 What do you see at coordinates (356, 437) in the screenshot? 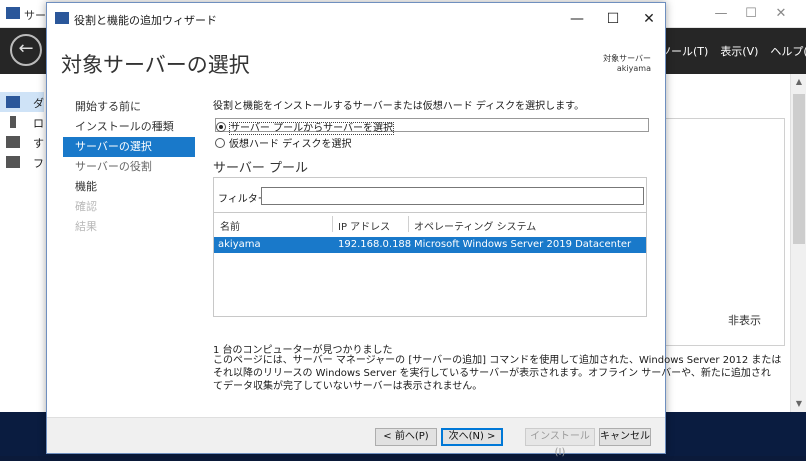
I see `wizard-footer: < 前へ(P) 次へ(N) > インストール(I) キャンセル` at bounding box center [356, 437].